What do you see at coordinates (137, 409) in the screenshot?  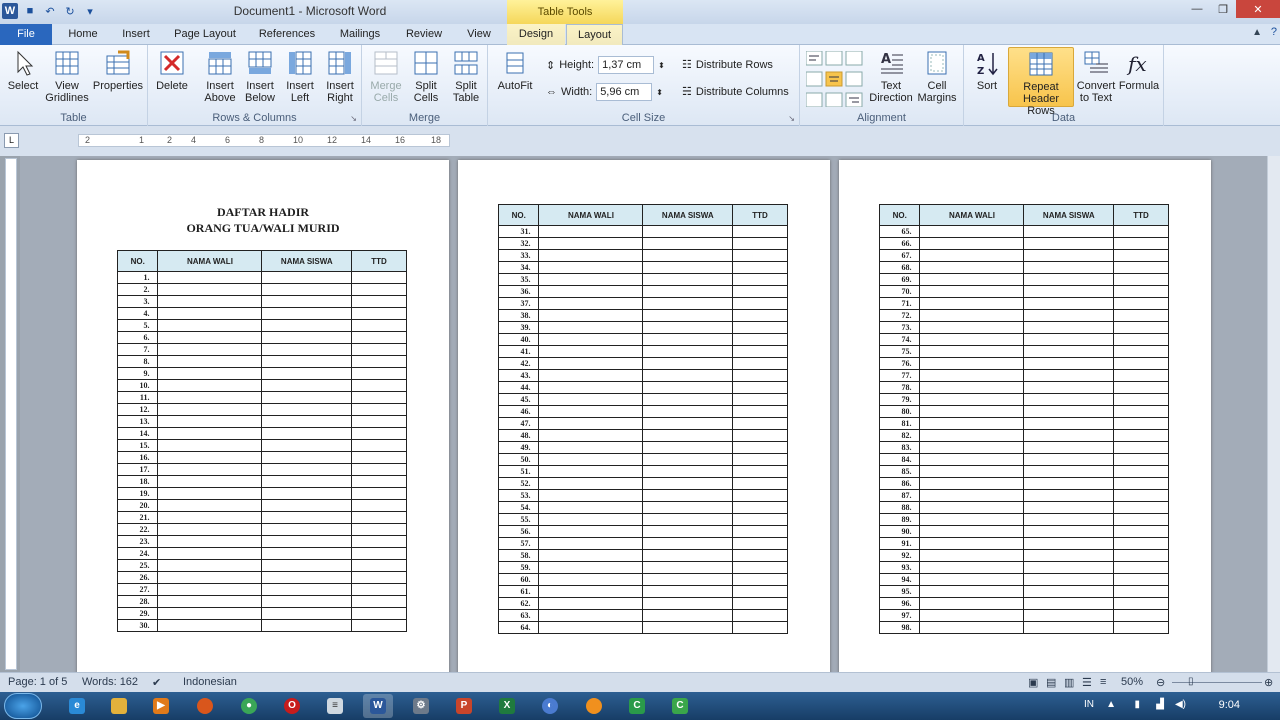 I see `row-number: 12.` at bounding box center [137, 409].